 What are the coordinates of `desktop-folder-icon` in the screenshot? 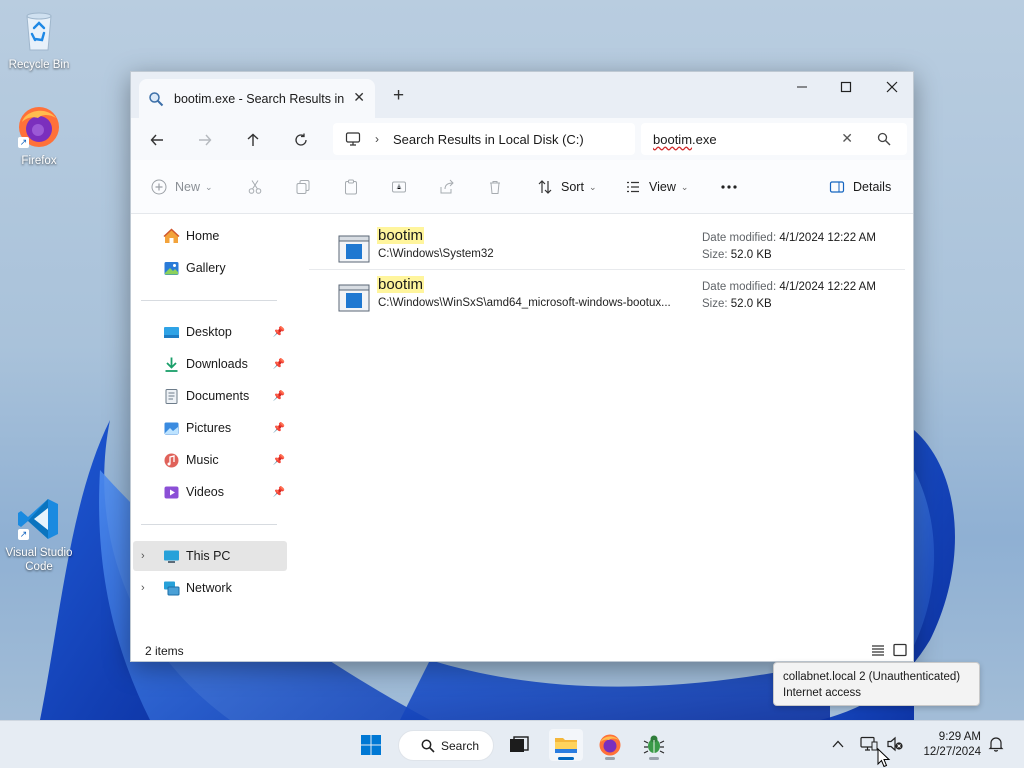 It's located at (171, 332).